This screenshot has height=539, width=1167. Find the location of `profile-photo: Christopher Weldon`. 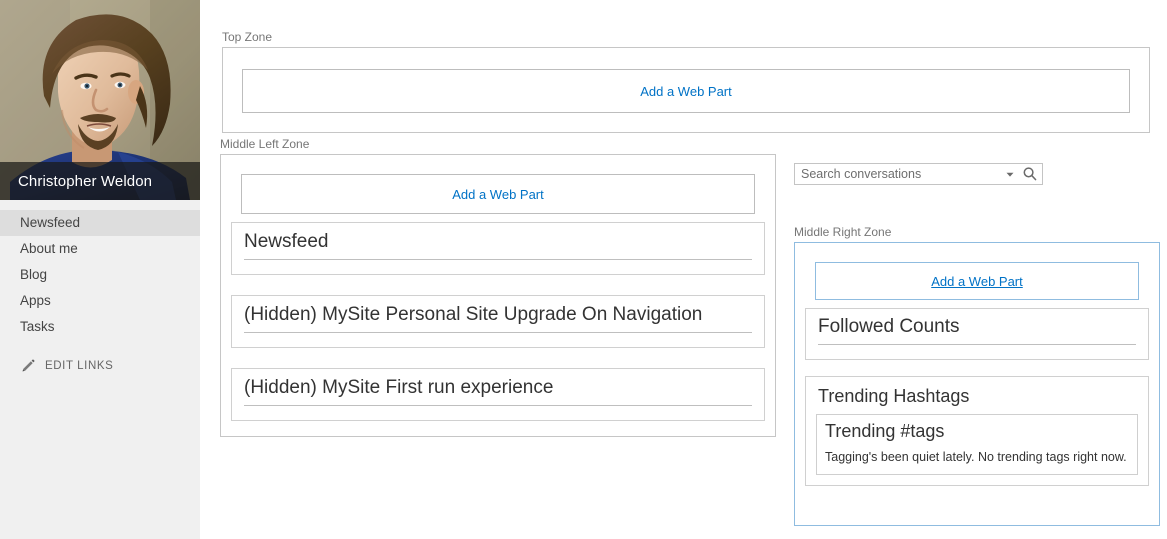

profile-photo: Christopher Weldon is located at coordinates (100, 100).